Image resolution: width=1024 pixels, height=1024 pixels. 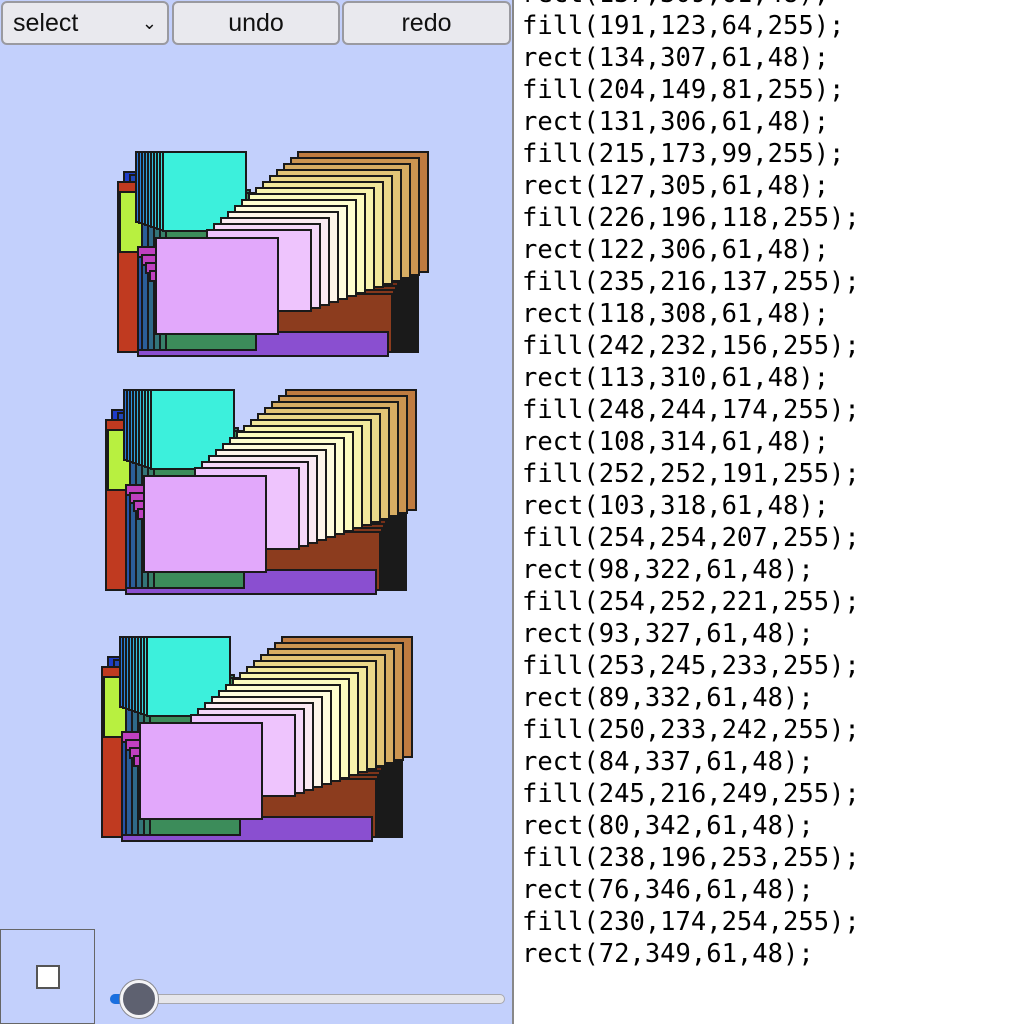 I want to click on undo-button: undo, so click(x=256, y=23).